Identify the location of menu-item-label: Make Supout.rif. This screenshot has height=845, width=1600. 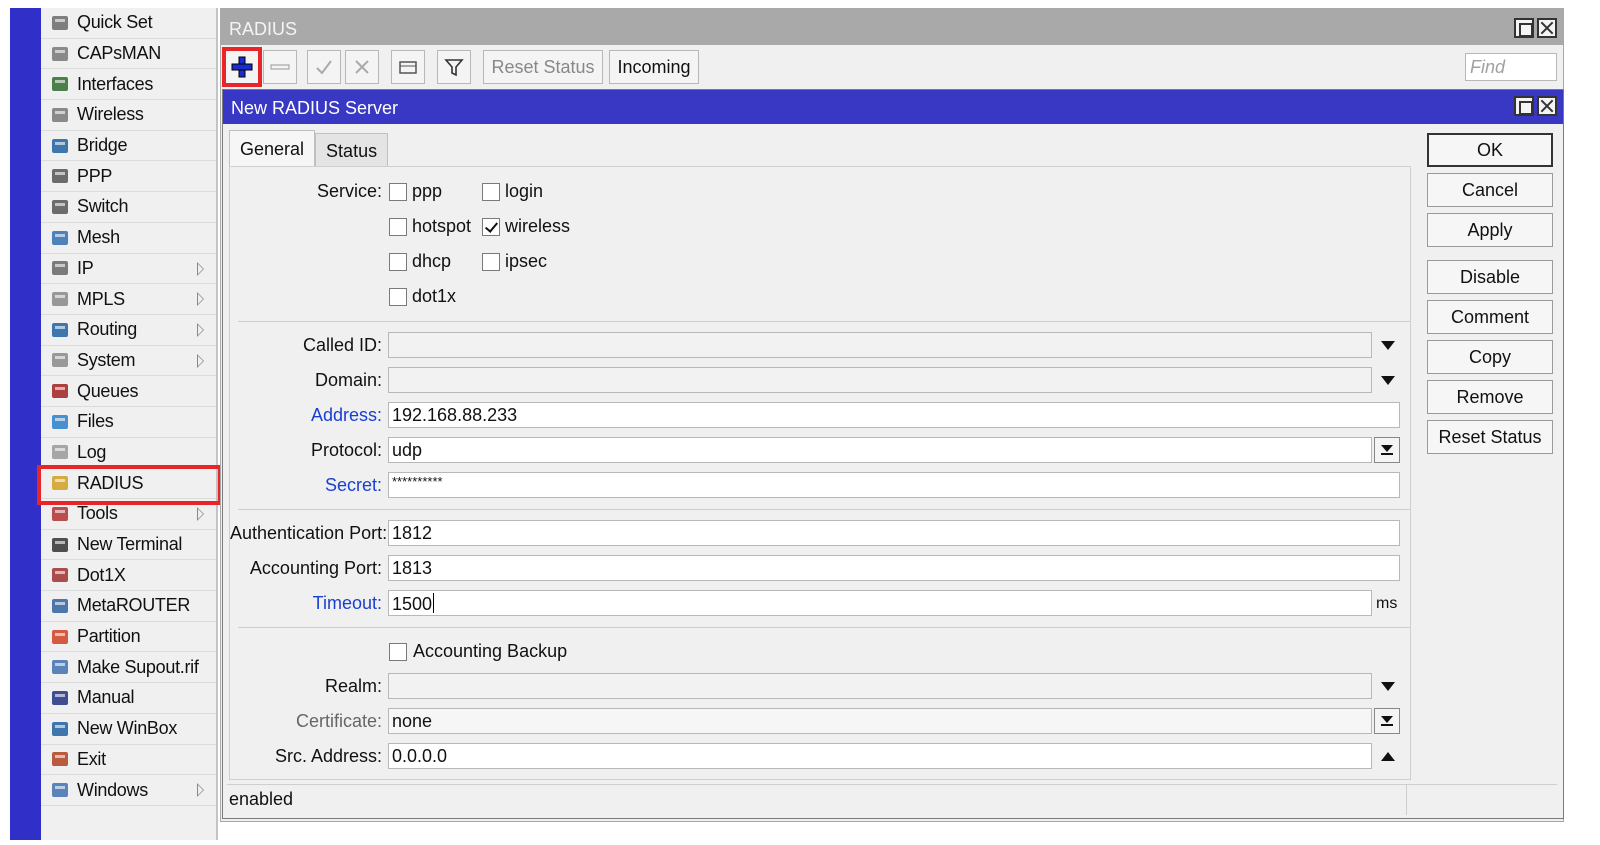
(138, 666).